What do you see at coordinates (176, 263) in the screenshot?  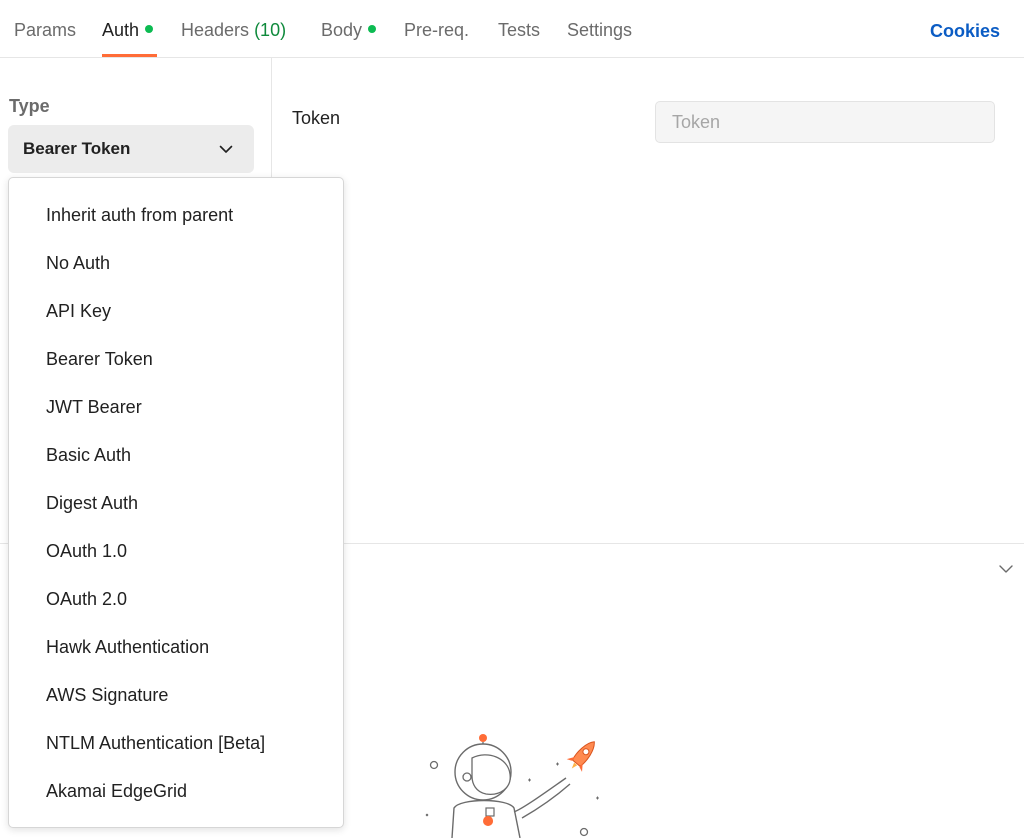 I see `dropdown-option-no-auth: No Auth` at bounding box center [176, 263].